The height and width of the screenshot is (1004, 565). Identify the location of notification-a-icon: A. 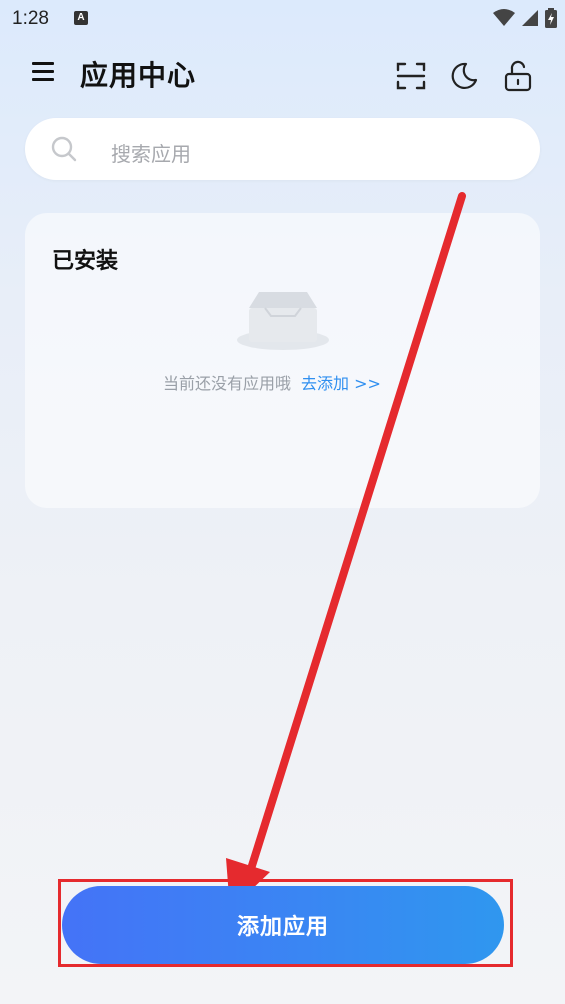
(81, 18).